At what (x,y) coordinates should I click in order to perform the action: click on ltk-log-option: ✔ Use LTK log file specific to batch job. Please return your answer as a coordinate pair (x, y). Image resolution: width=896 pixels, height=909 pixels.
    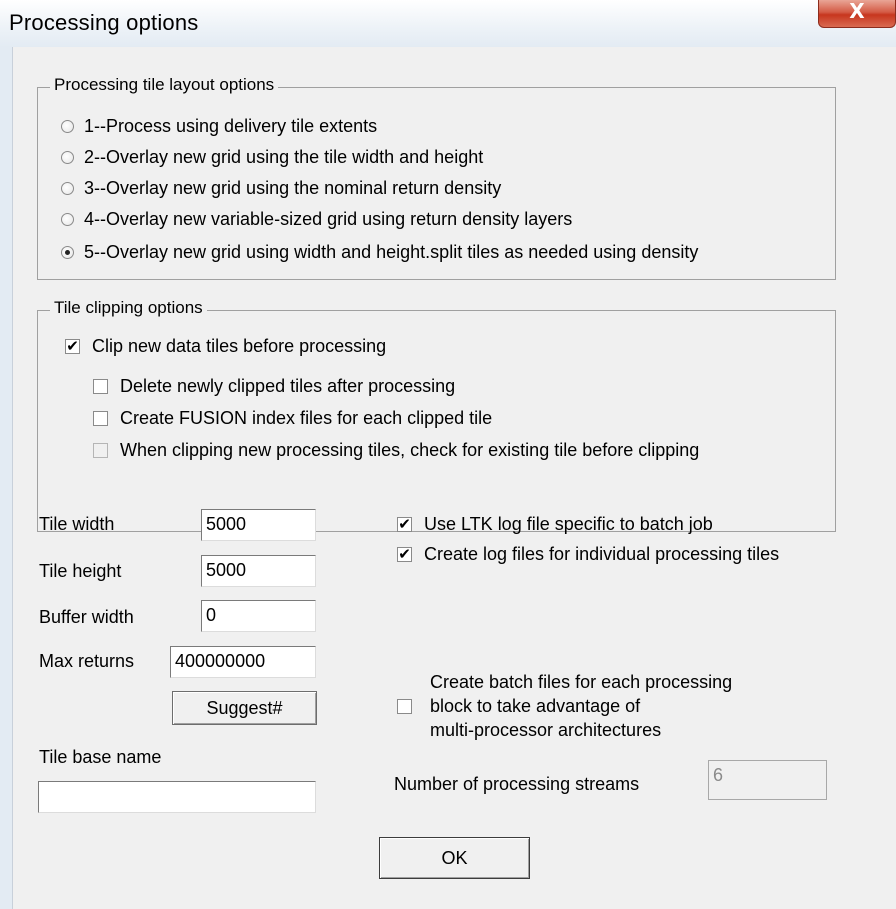
    Looking at the image, I should click on (555, 524).